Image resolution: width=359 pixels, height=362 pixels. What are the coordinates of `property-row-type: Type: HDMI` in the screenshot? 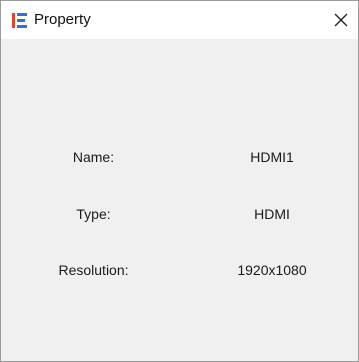 It's located at (179, 214).